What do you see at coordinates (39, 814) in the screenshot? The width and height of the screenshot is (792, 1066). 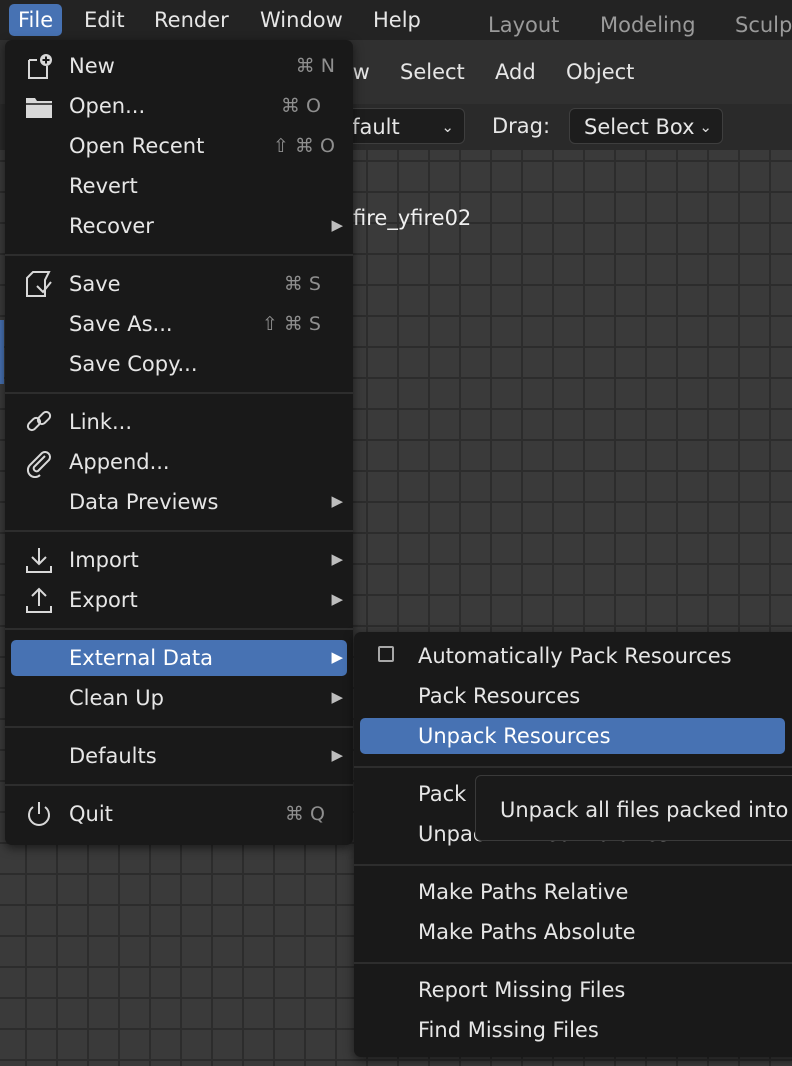 I see `power-icon` at bounding box center [39, 814].